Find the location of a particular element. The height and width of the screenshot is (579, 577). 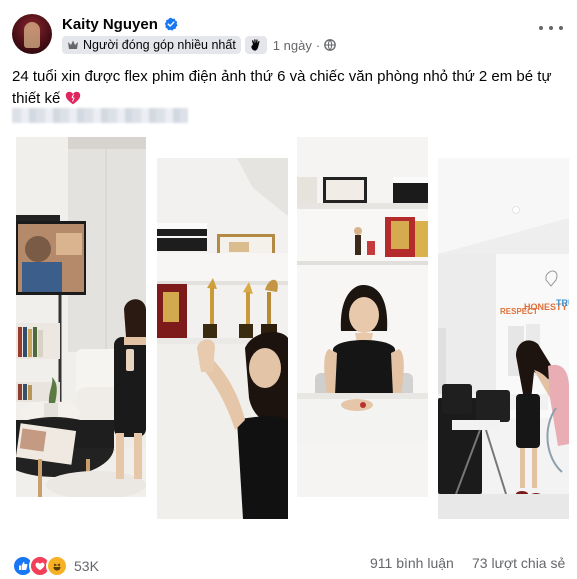

wave-badge is located at coordinates (255, 45).